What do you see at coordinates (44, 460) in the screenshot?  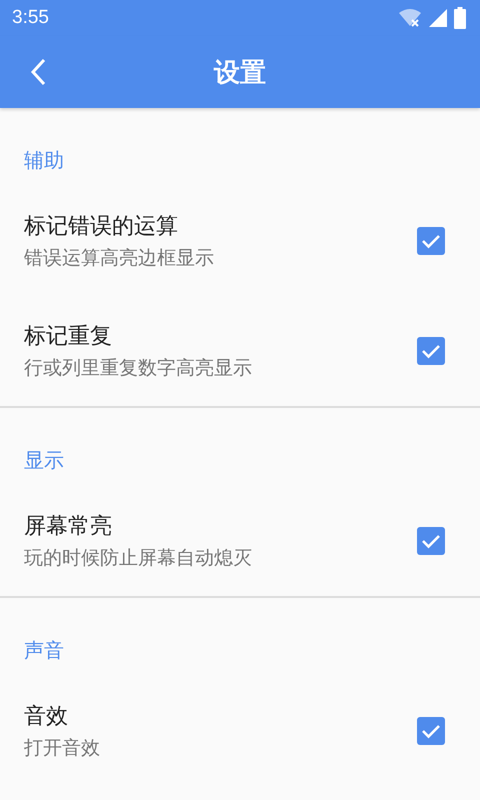 I see `section-header: 显示` at bounding box center [44, 460].